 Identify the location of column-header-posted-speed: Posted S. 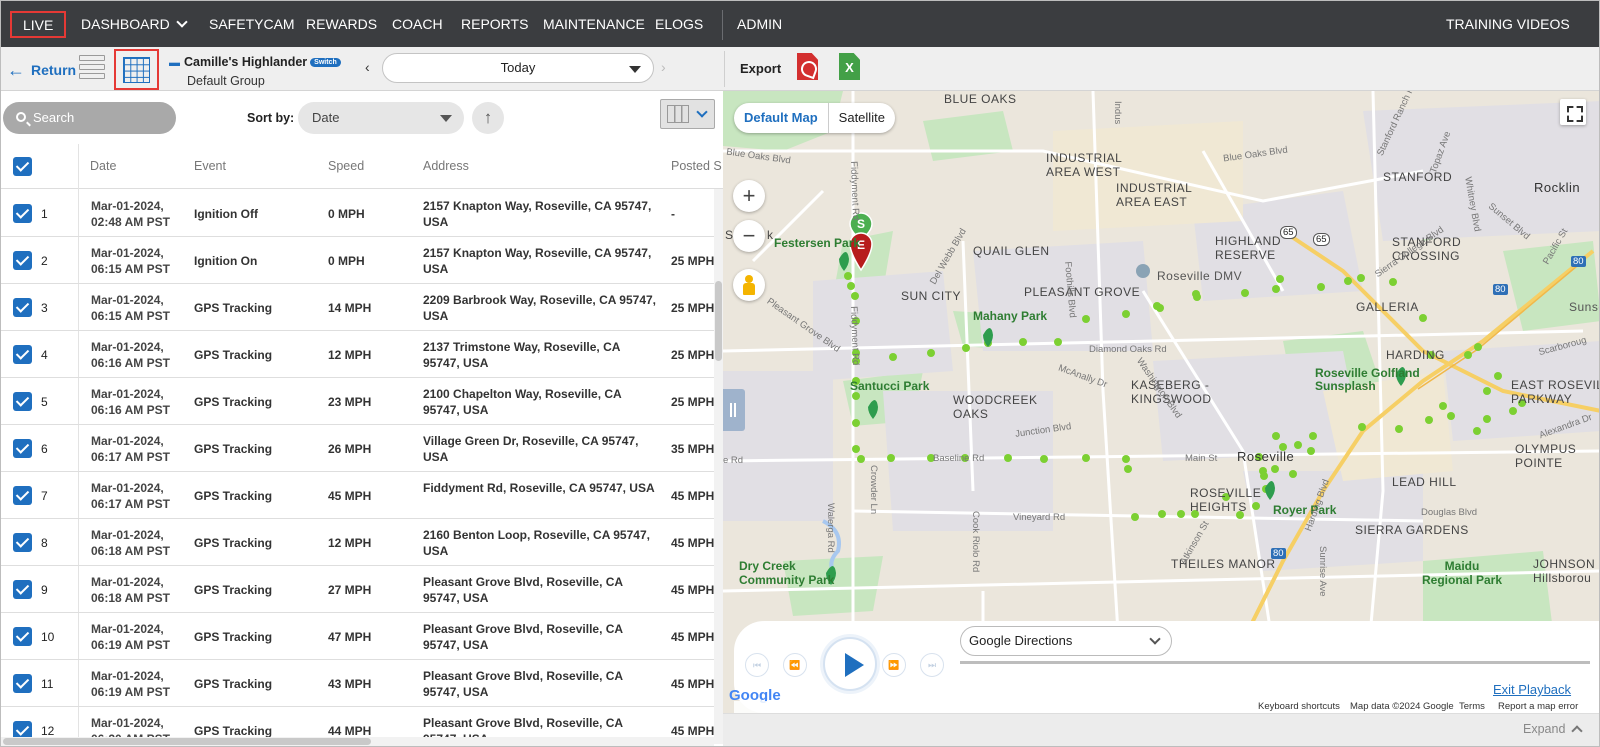
(696, 166).